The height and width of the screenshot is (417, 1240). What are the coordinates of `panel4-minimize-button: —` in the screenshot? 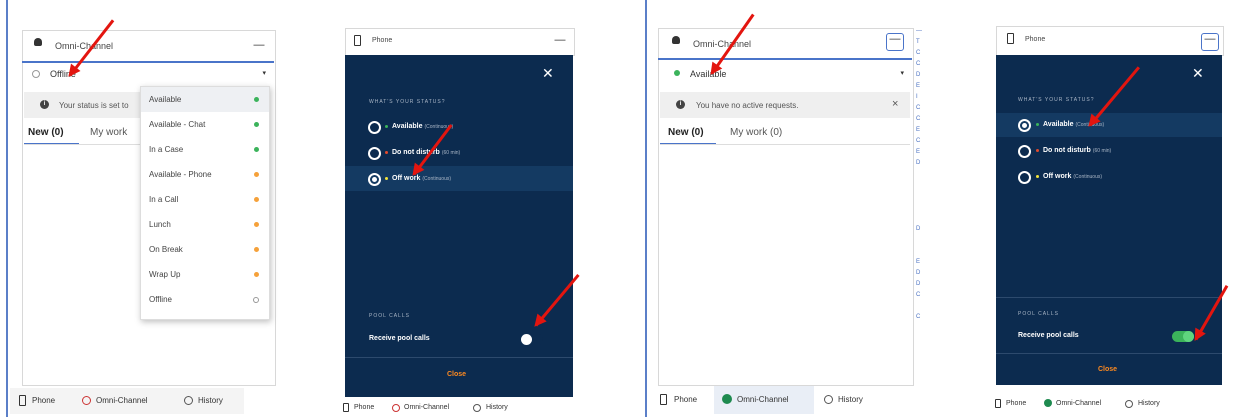 It's located at (1210, 42).